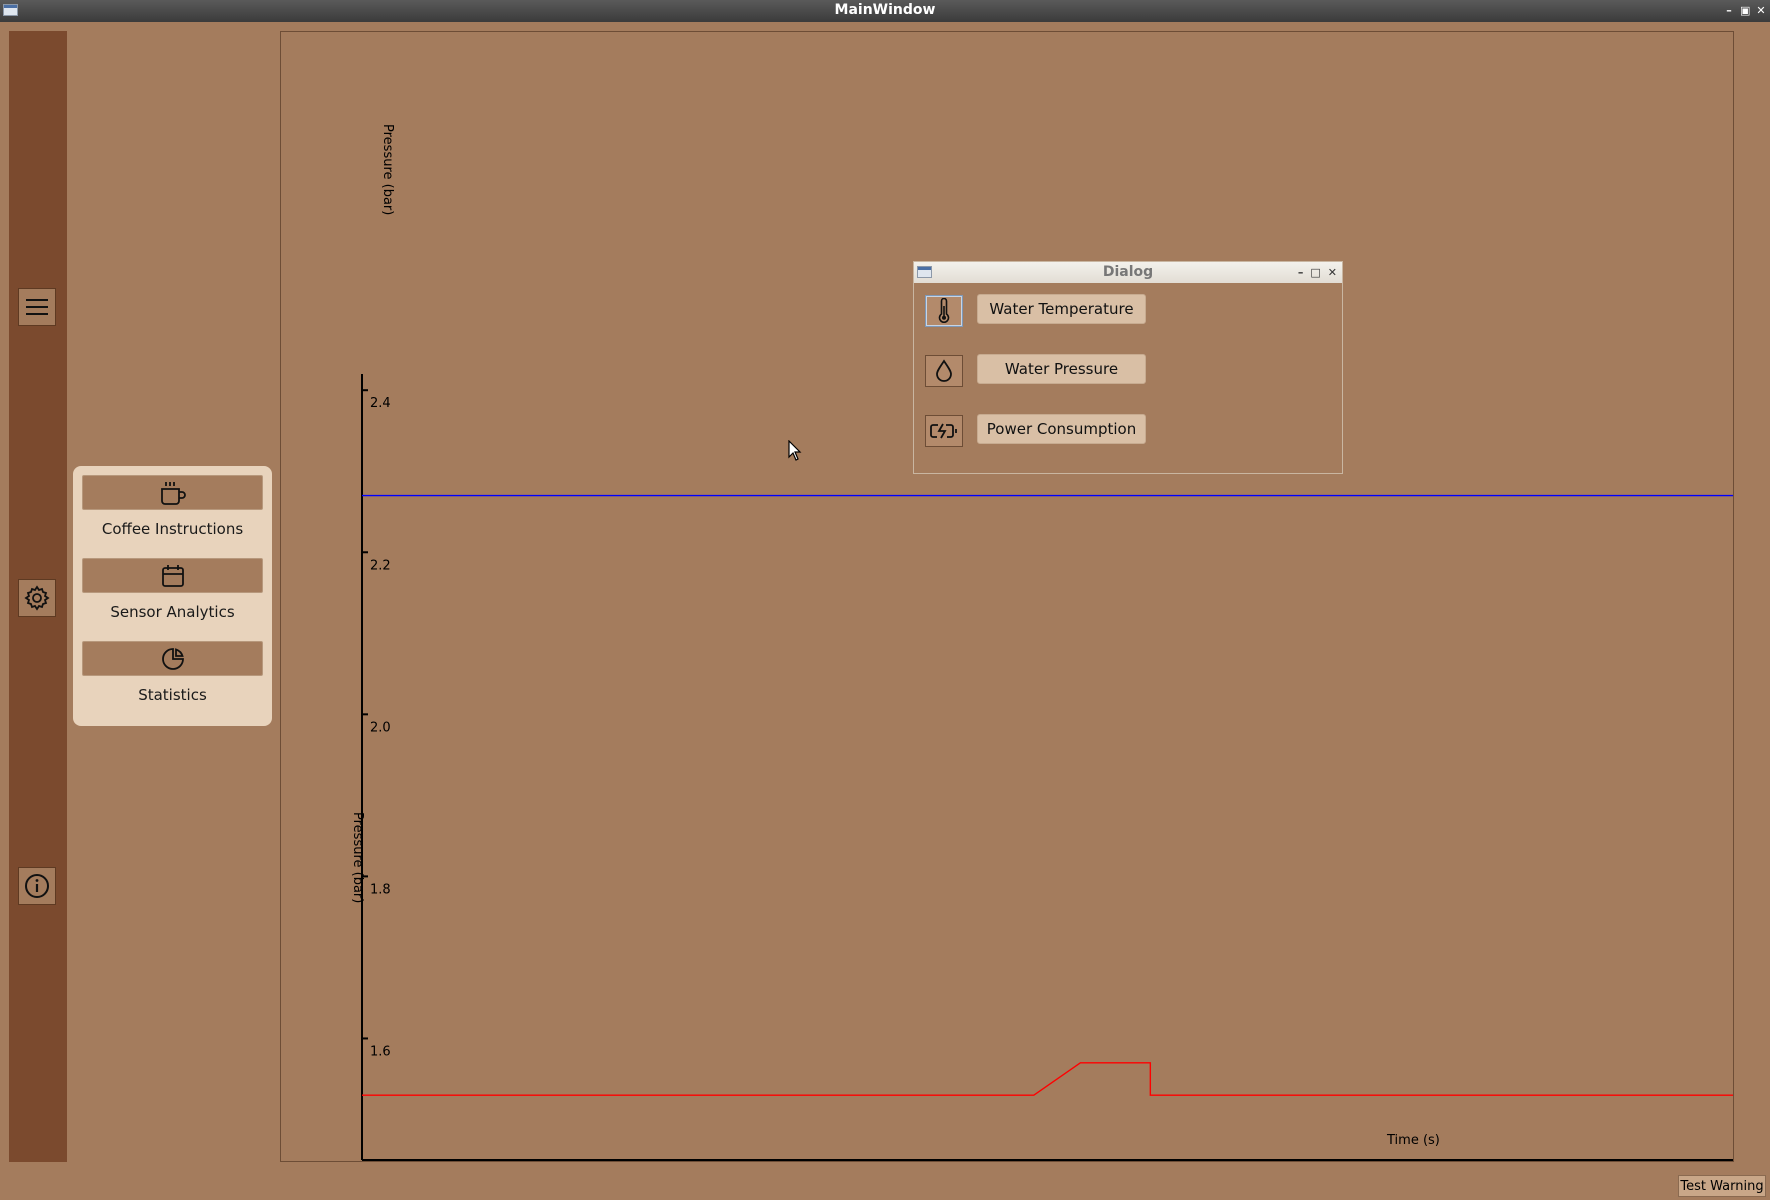  I want to click on dialog-minimize-icon: –, so click(1301, 272).